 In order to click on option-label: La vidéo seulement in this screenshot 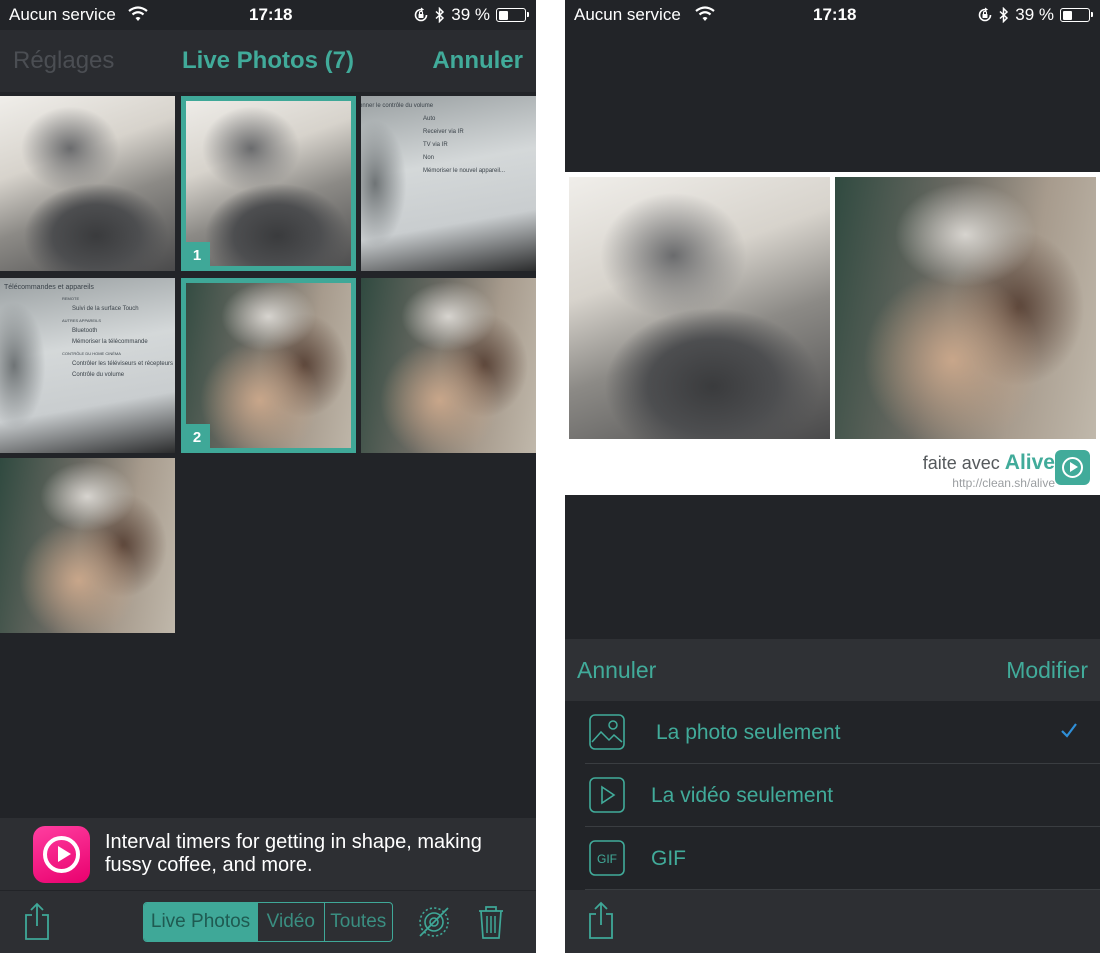, I will do `click(742, 795)`.